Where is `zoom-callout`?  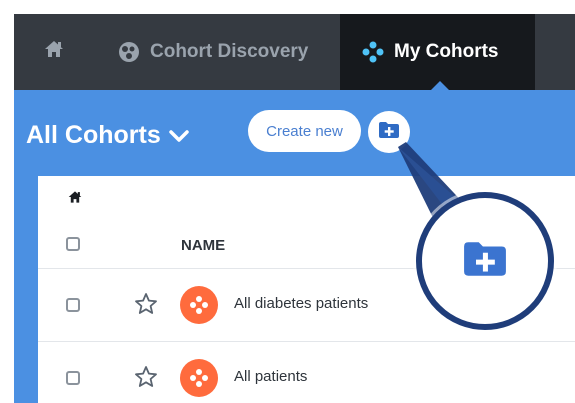 zoom-callout is located at coordinates (485, 261).